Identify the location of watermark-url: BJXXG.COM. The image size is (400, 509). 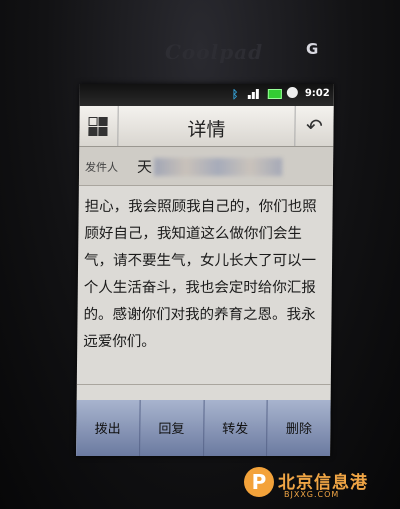
(312, 494).